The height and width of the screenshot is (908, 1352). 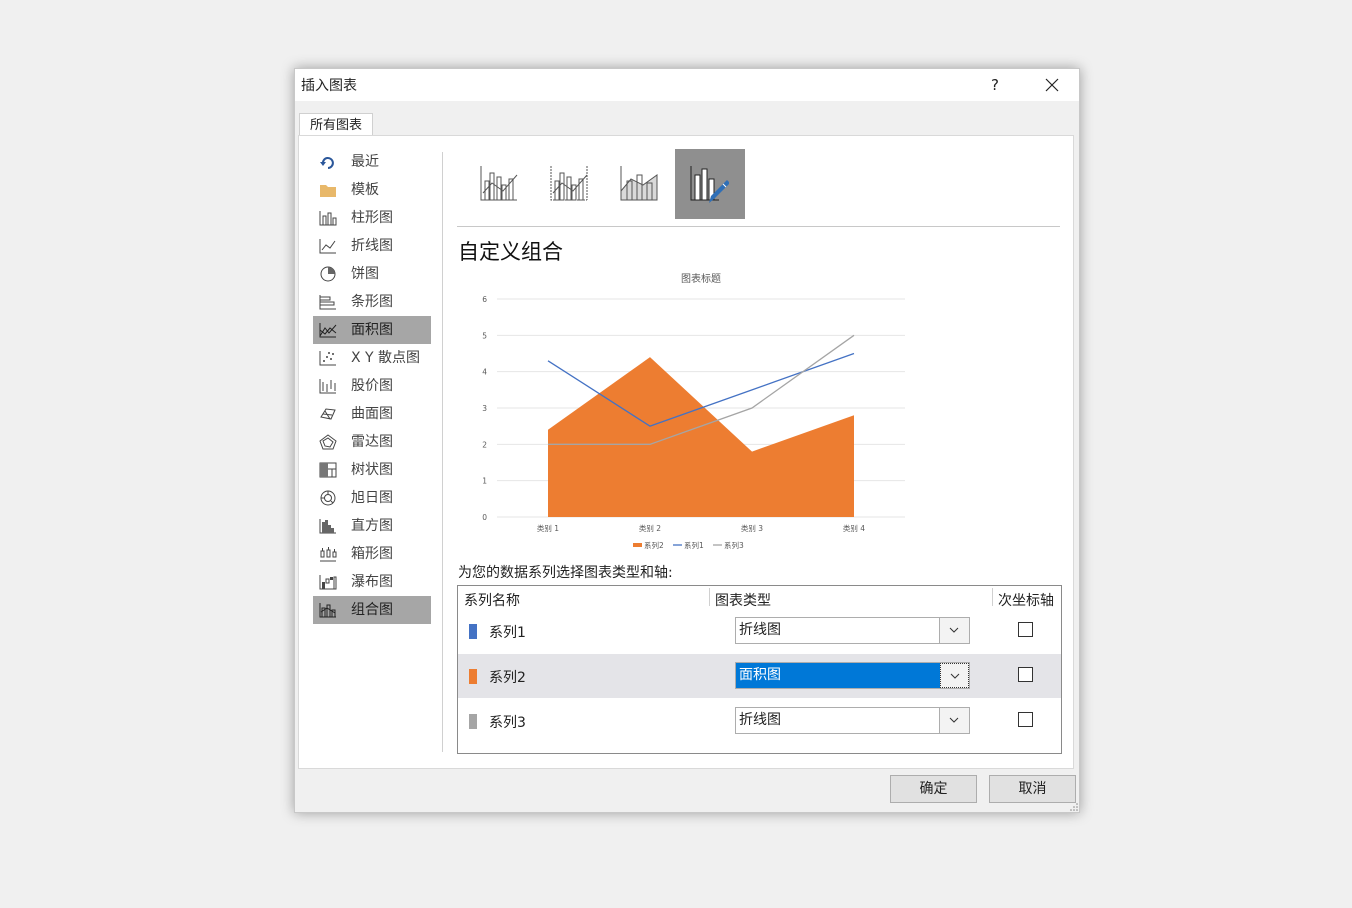 What do you see at coordinates (328, 191) in the screenshot?
I see `folder-icon` at bounding box center [328, 191].